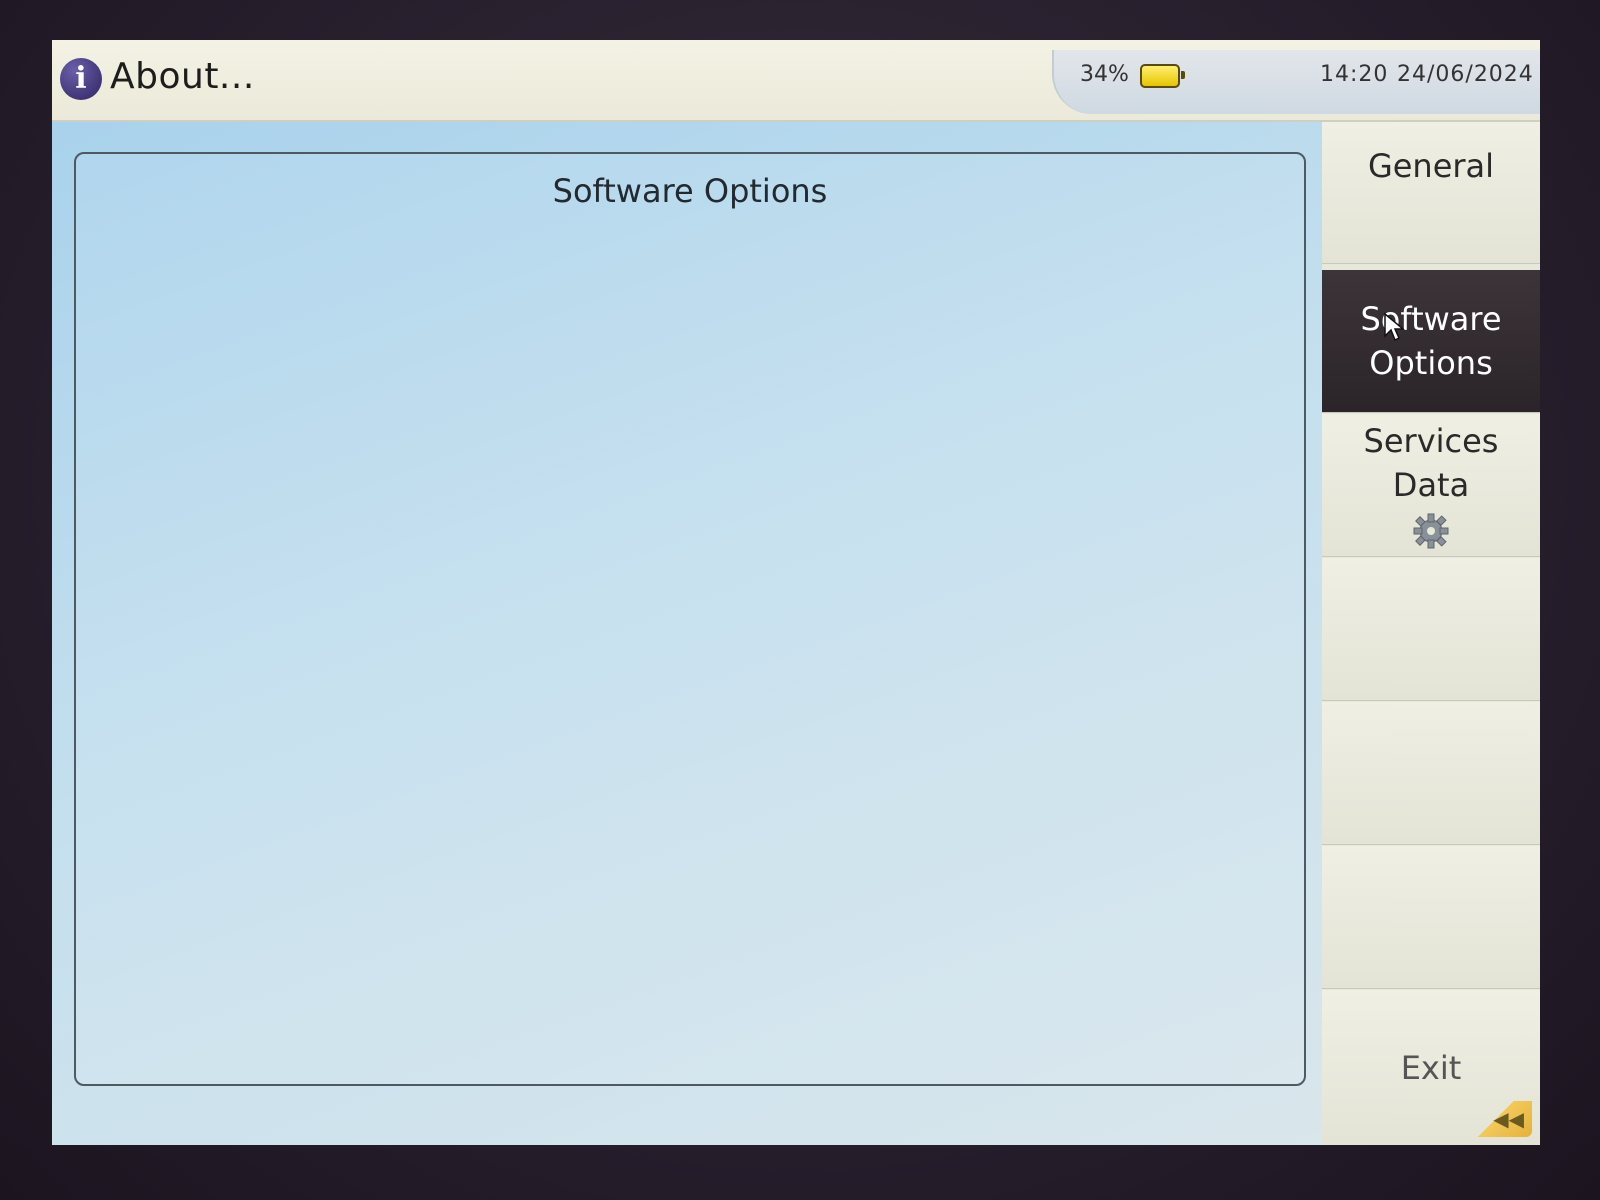 The image size is (1600, 1200). I want to click on gear-icon, so click(1431, 531).